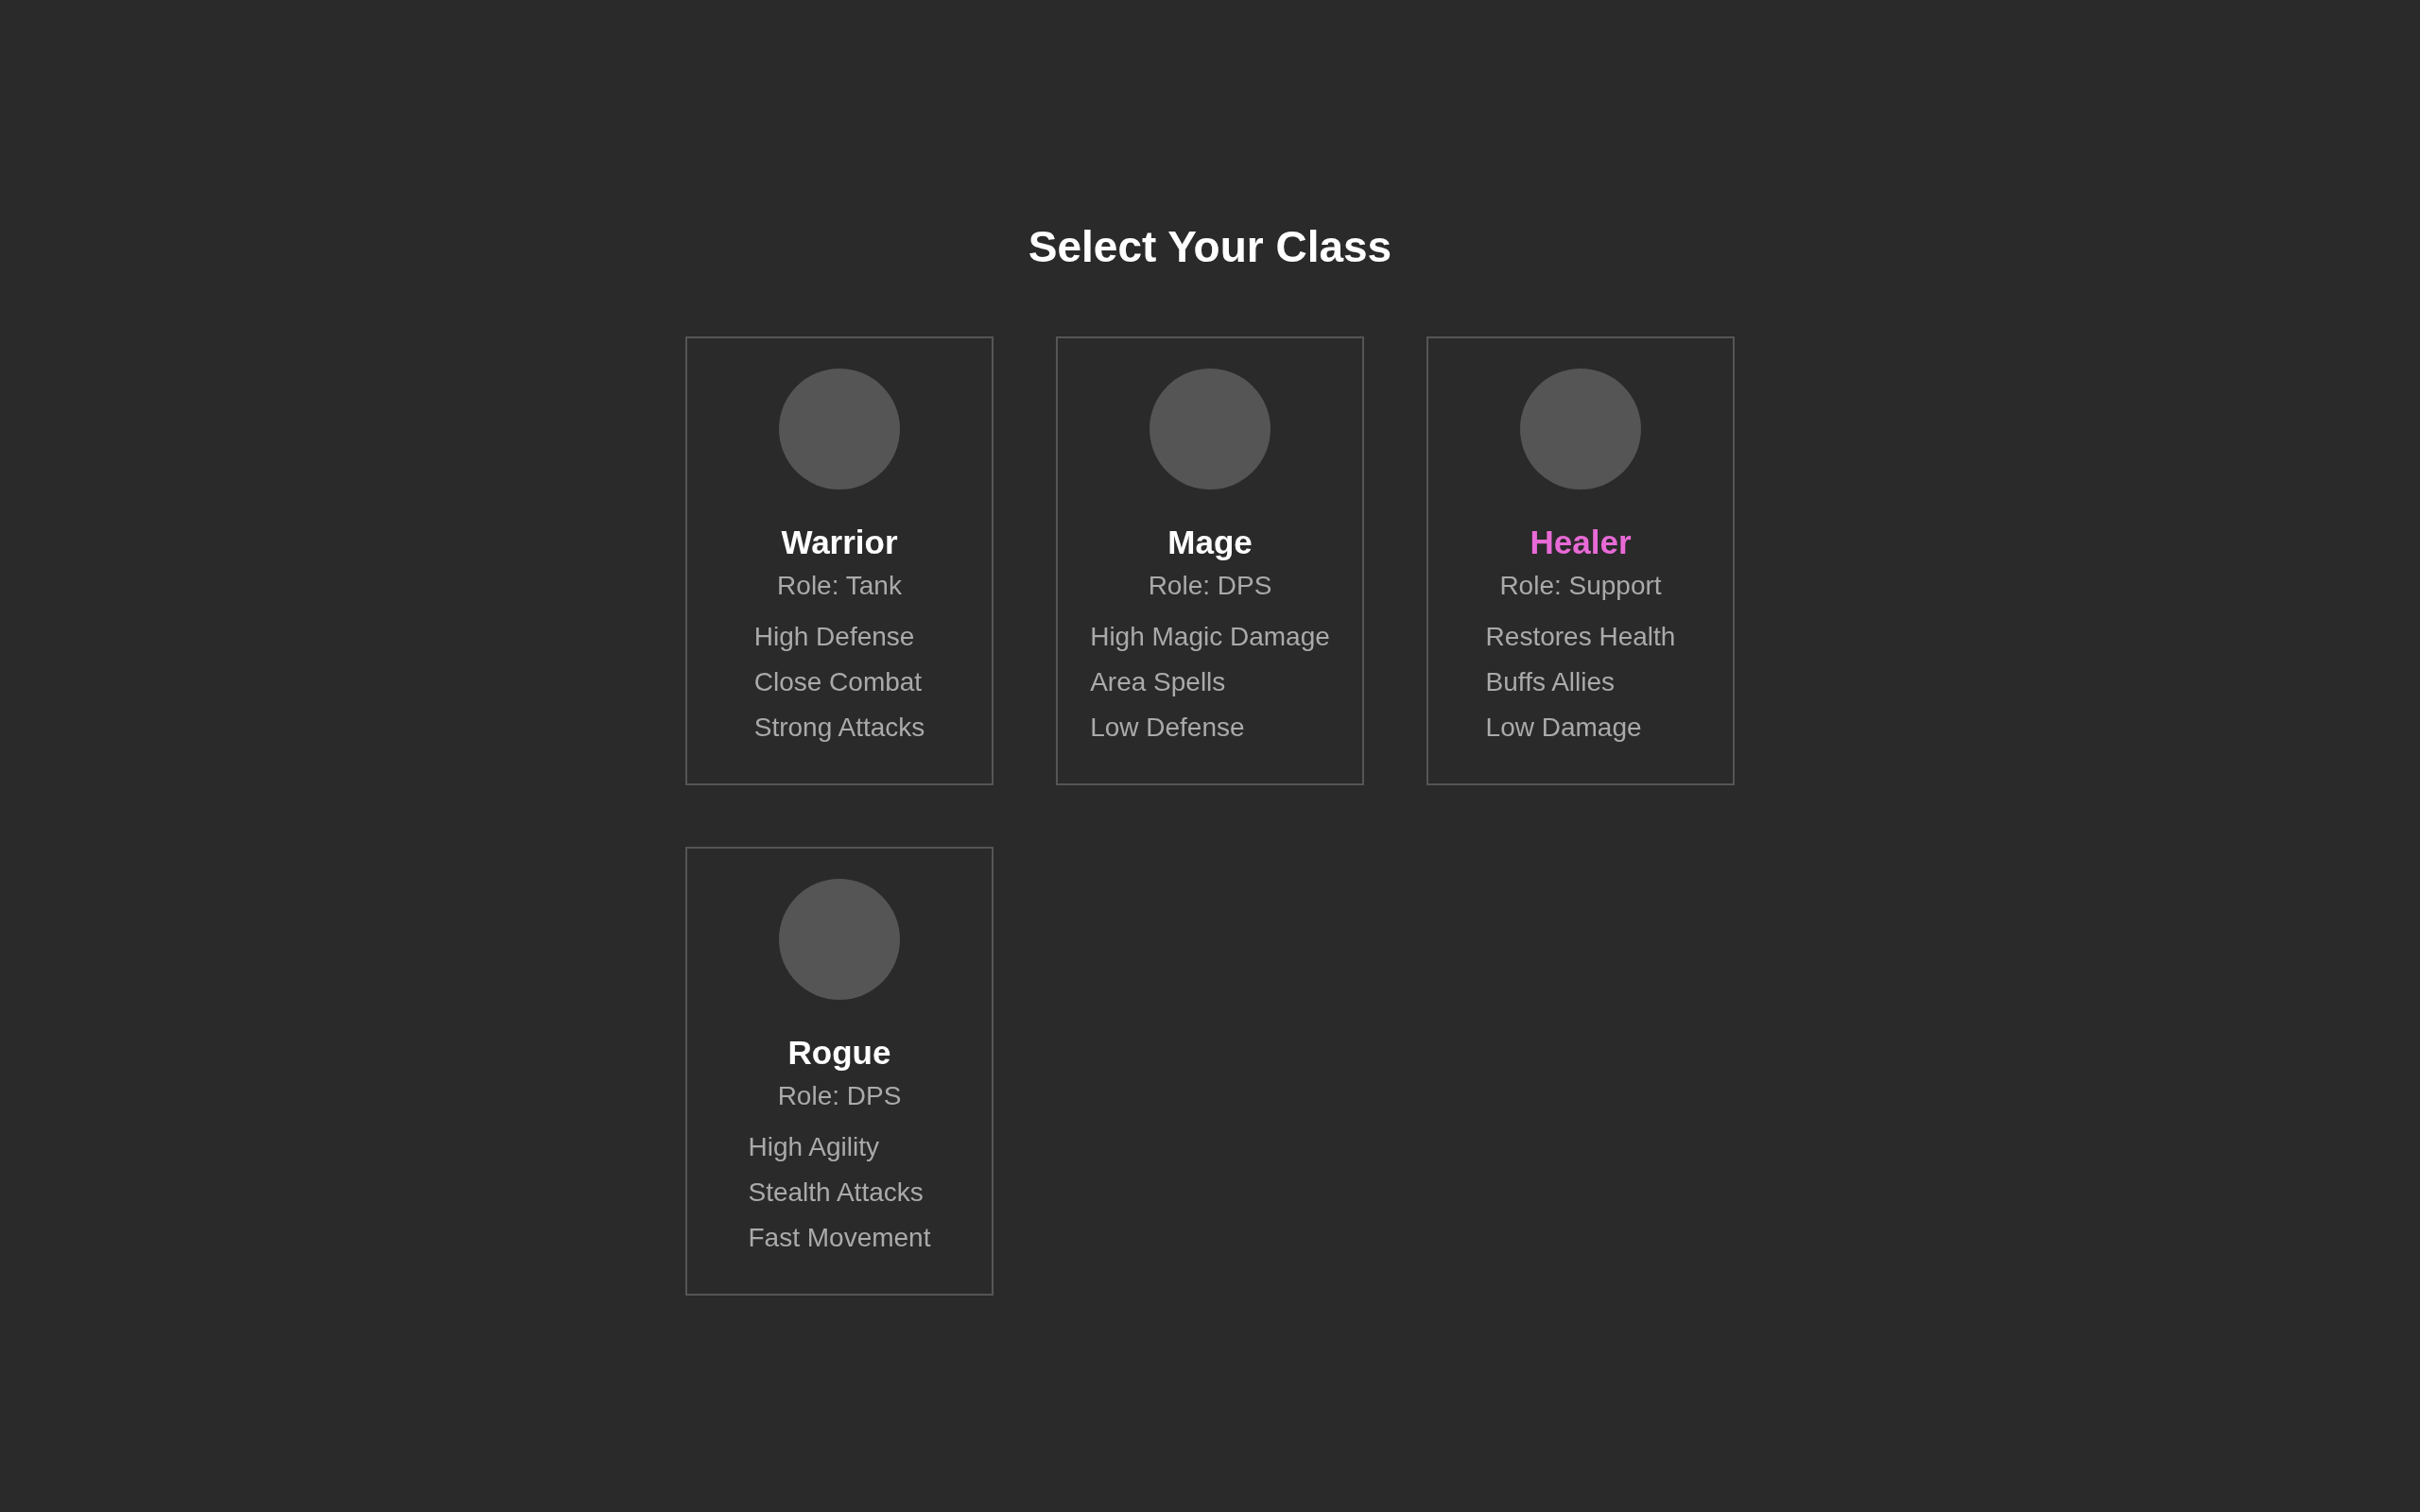  What do you see at coordinates (1564, 728) in the screenshot?
I see `trait-item: Low Damage` at bounding box center [1564, 728].